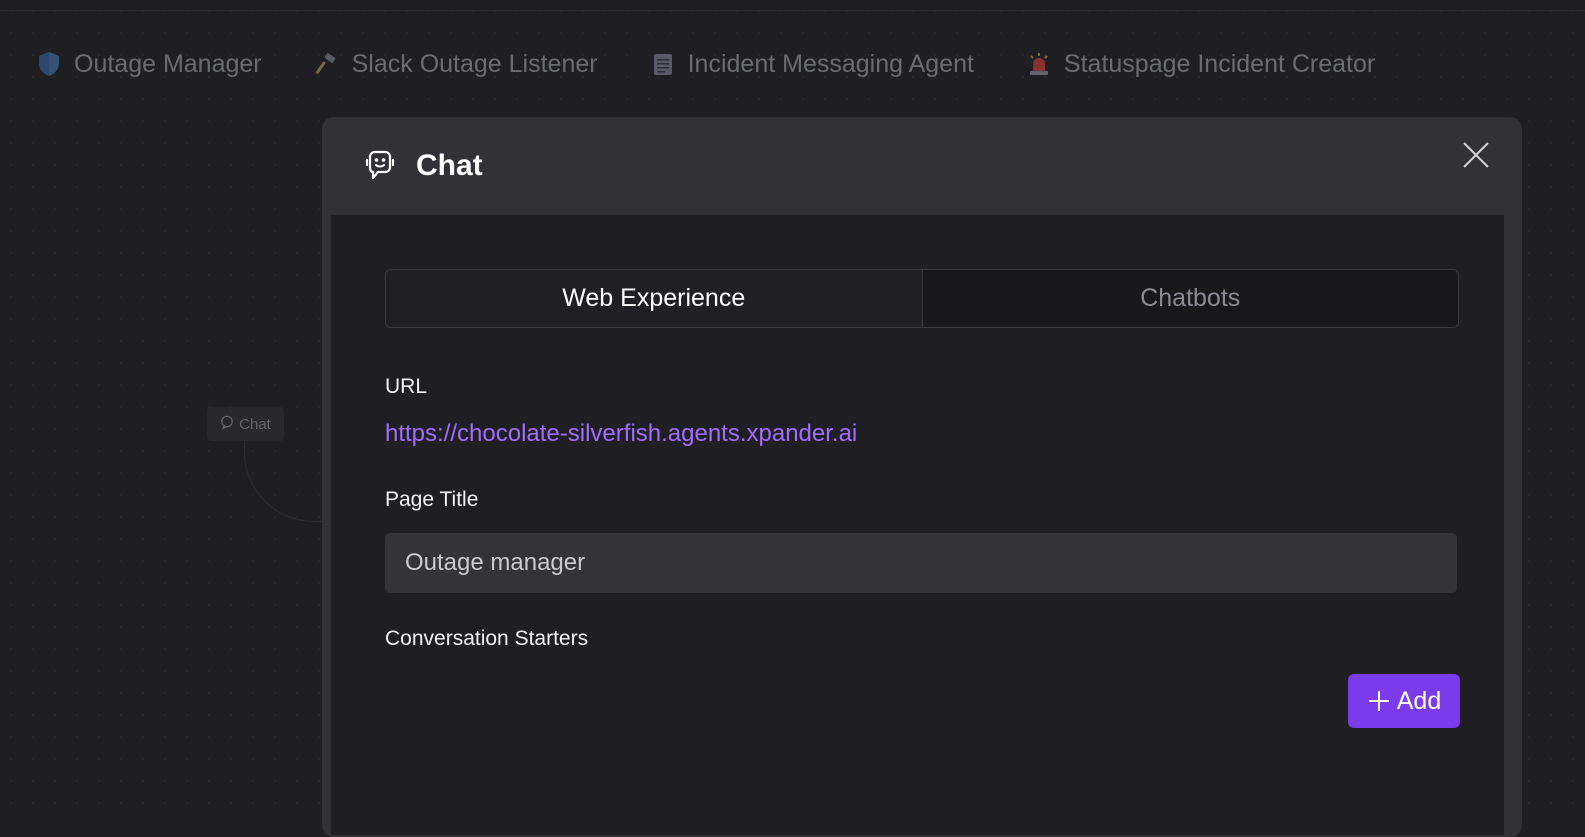  Describe the element at coordinates (432, 499) in the screenshot. I see `page-title-label: Page Title` at that location.